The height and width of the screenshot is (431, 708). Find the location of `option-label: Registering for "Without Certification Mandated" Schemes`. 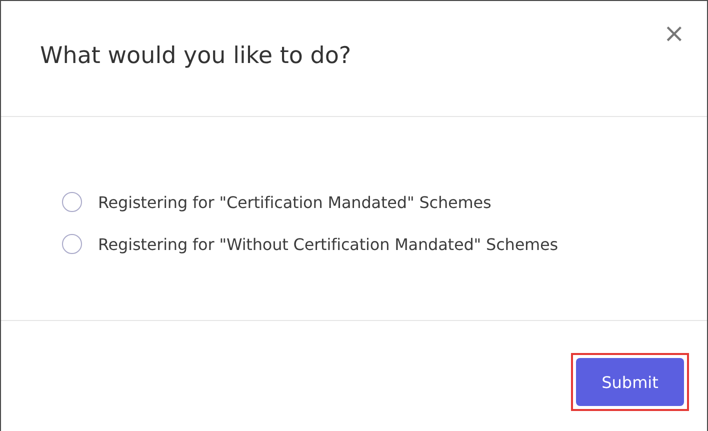

option-label: Registering for "Without Certification Mandated" Schemes is located at coordinates (328, 244).